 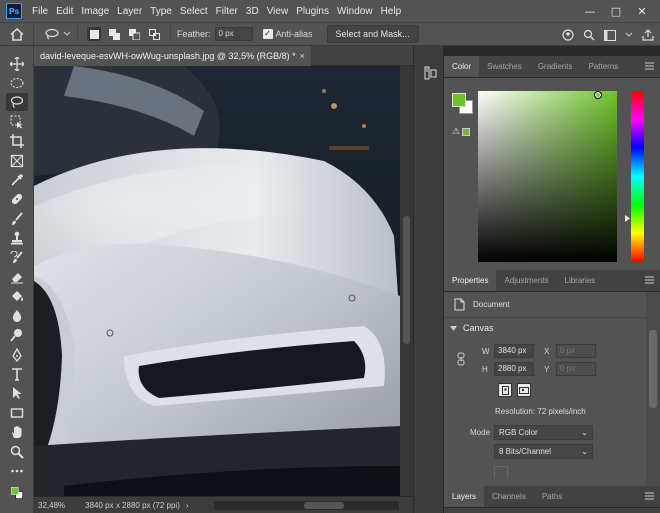 I want to click on bit-depth-select: 8 Bits/Channel ⌄, so click(x=543, y=451).